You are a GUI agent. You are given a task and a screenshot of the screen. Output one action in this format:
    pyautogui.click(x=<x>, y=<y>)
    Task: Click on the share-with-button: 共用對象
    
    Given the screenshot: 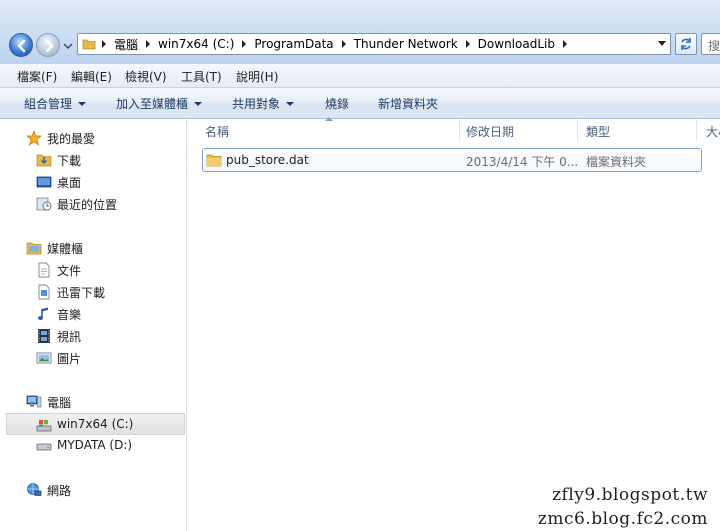 What is the action you would take?
    pyautogui.click(x=263, y=103)
    